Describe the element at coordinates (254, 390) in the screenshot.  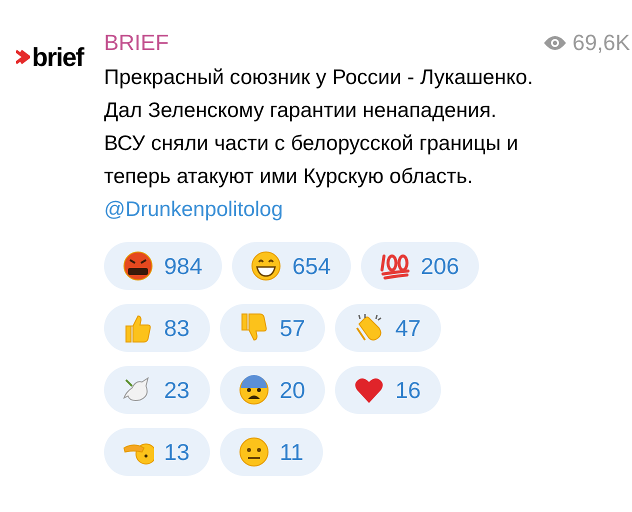
I see `fearful-face-icon` at that location.